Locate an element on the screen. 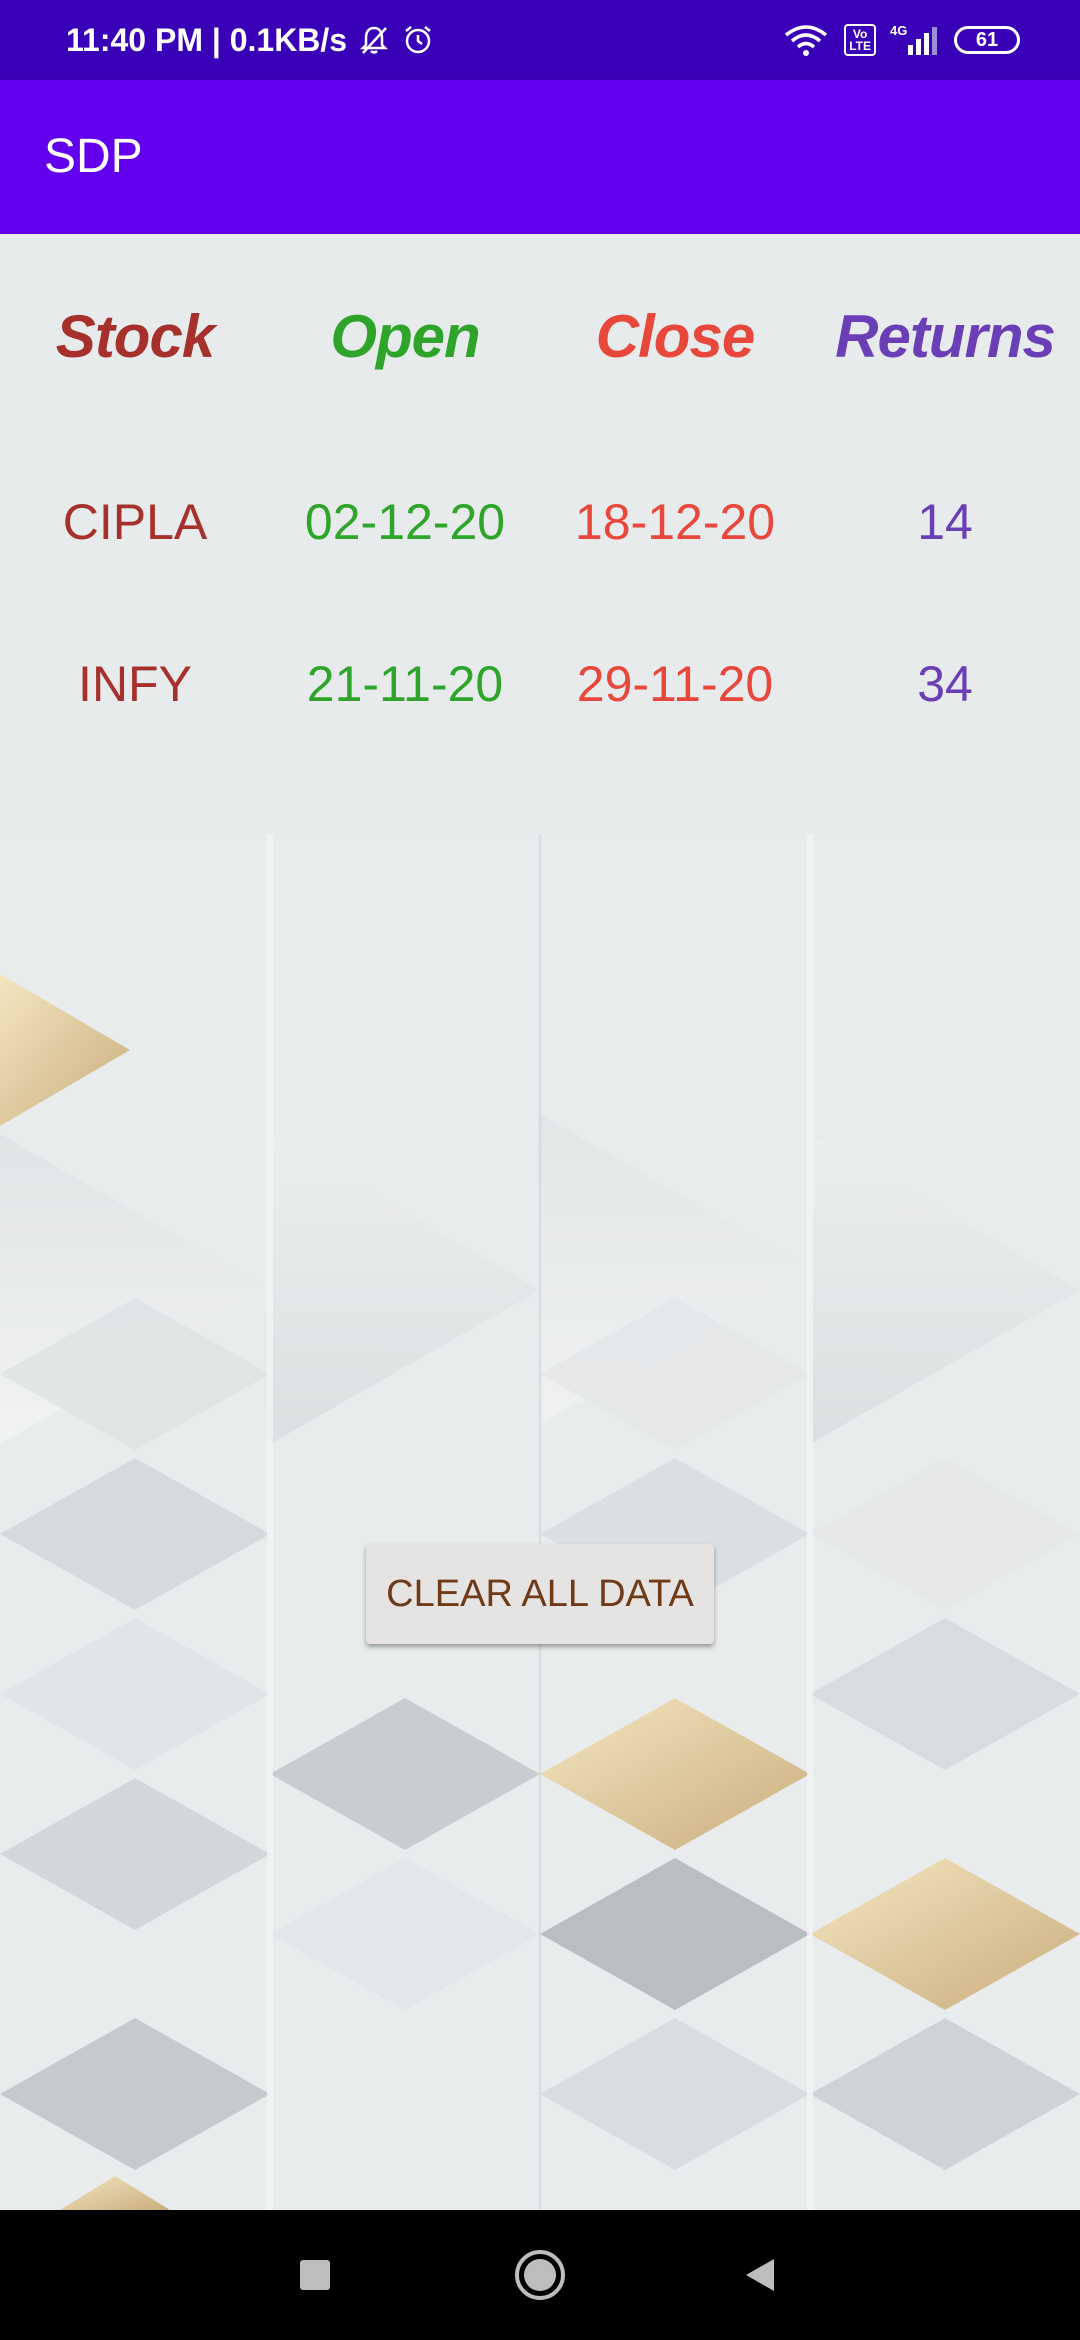 The width and height of the screenshot is (1080, 2340). header-returns: Returns is located at coordinates (945, 336).